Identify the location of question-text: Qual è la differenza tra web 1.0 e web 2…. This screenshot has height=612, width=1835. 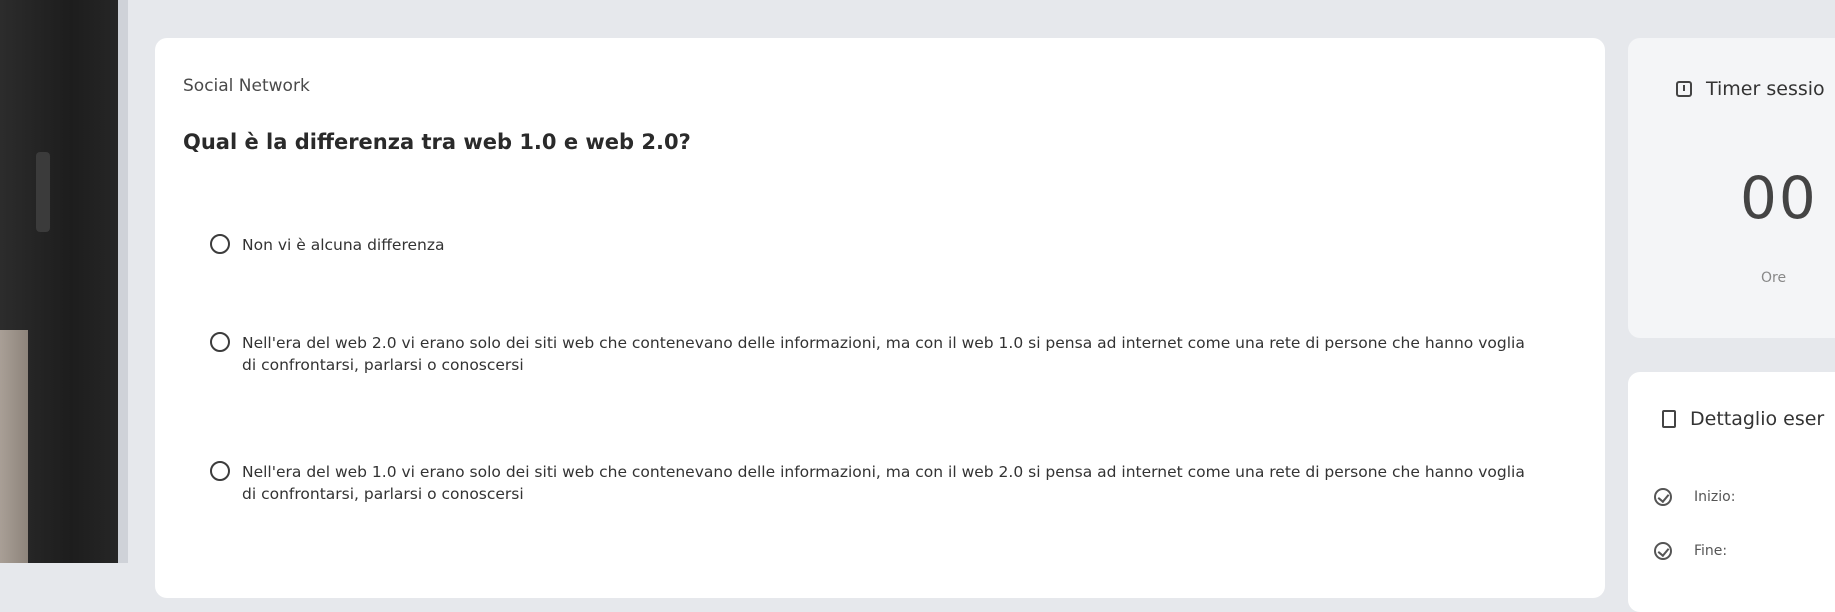
(437, 142).